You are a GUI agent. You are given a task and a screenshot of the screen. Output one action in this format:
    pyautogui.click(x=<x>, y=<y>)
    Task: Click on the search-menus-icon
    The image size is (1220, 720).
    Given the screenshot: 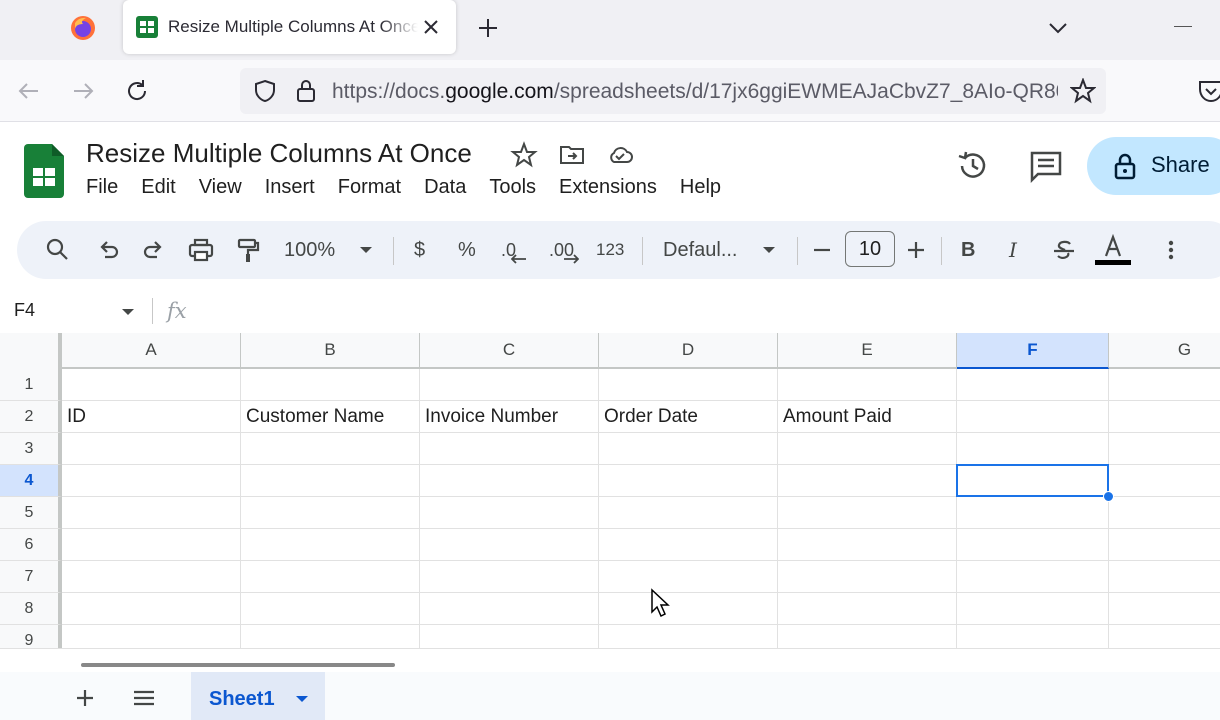 What is the action you would take?
    pyautogui.click(x=58, y=250)
    